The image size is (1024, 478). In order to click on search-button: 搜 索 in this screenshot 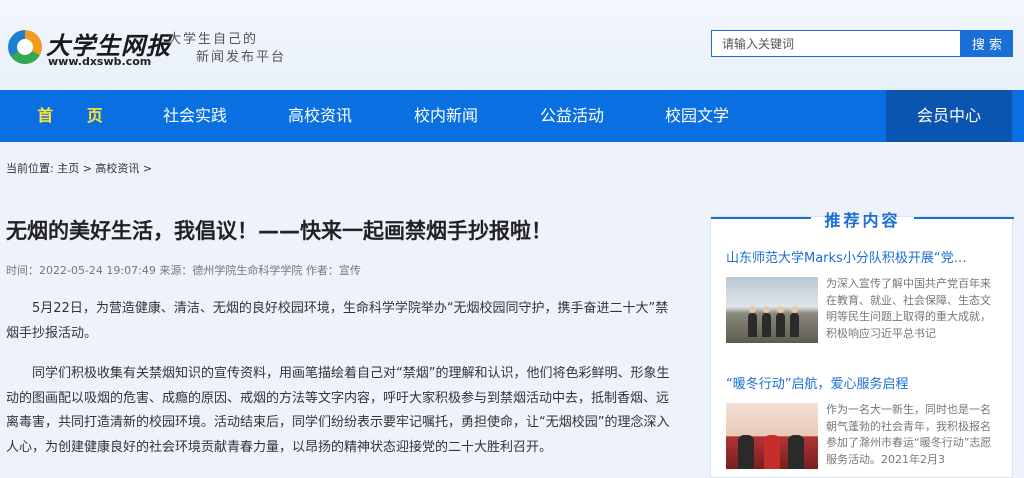, I will do `click(987, 43)`.